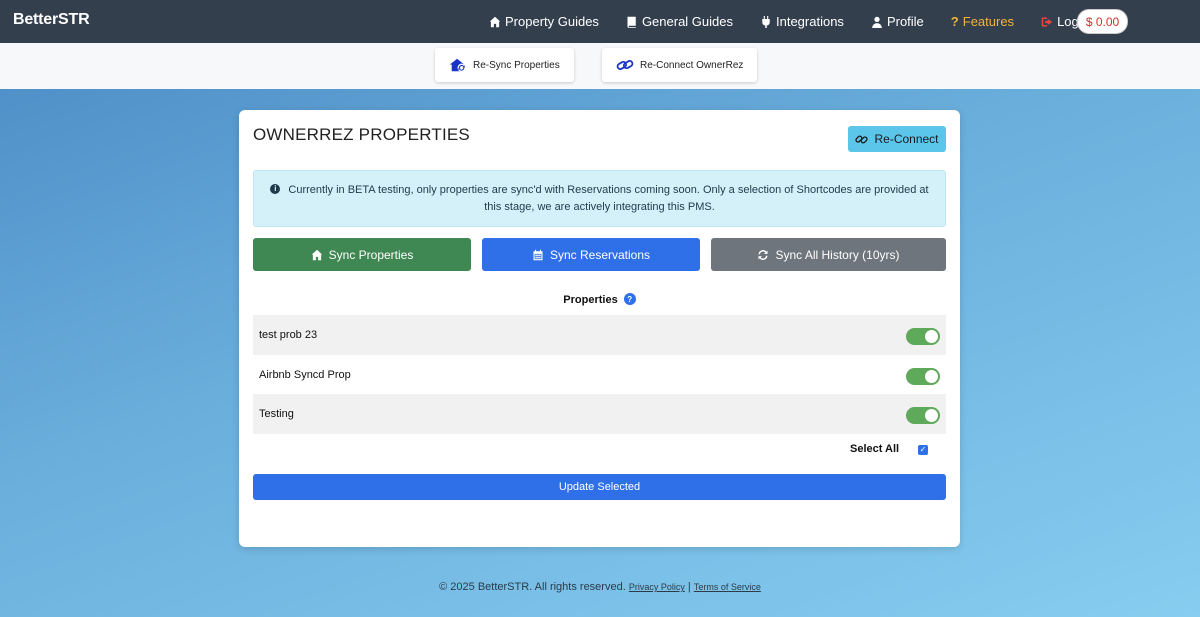 This screenshot has height=617, width=1200. Describe the element at coordinates (361, 134) in the screenshot. I see `card-title: OWNERREZ PROPERTIES` at that location.